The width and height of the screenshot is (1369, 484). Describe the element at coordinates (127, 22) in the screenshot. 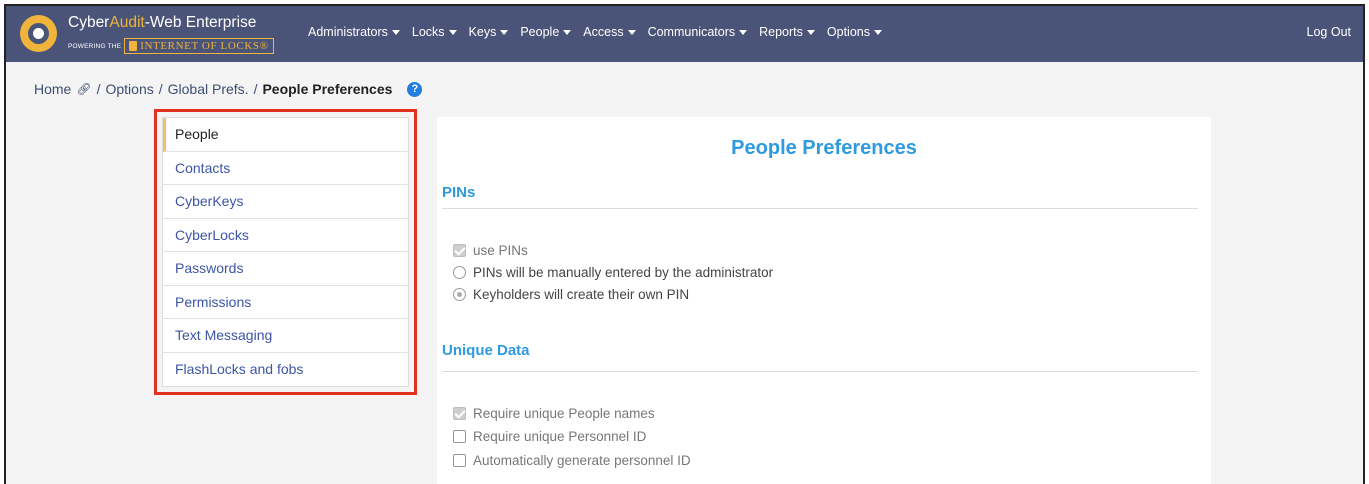

I see `brand-part-2: Audit` at that location.